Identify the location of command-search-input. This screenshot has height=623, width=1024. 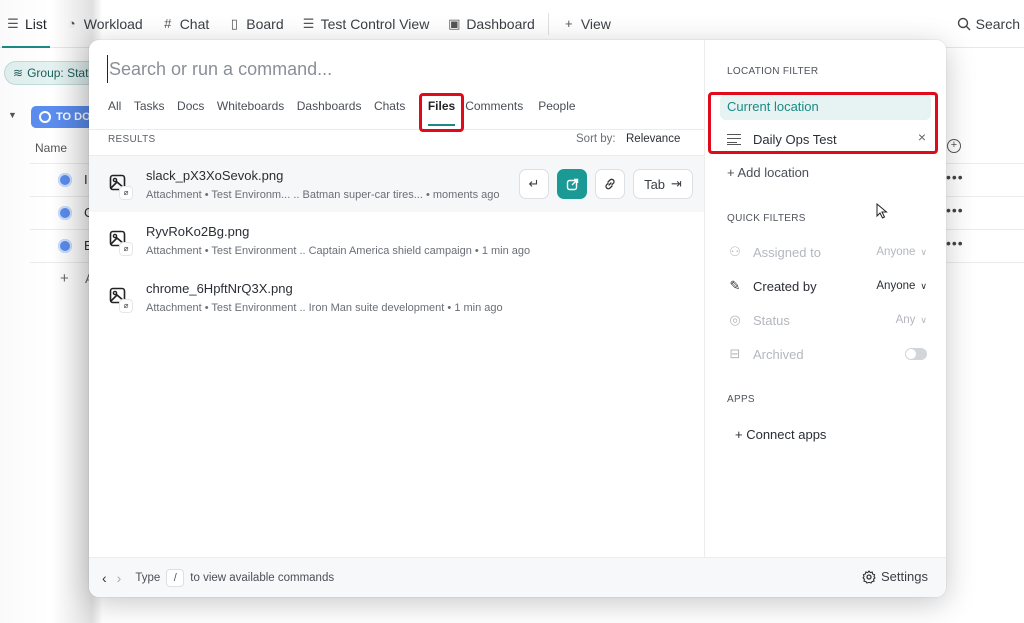
(387, 69).